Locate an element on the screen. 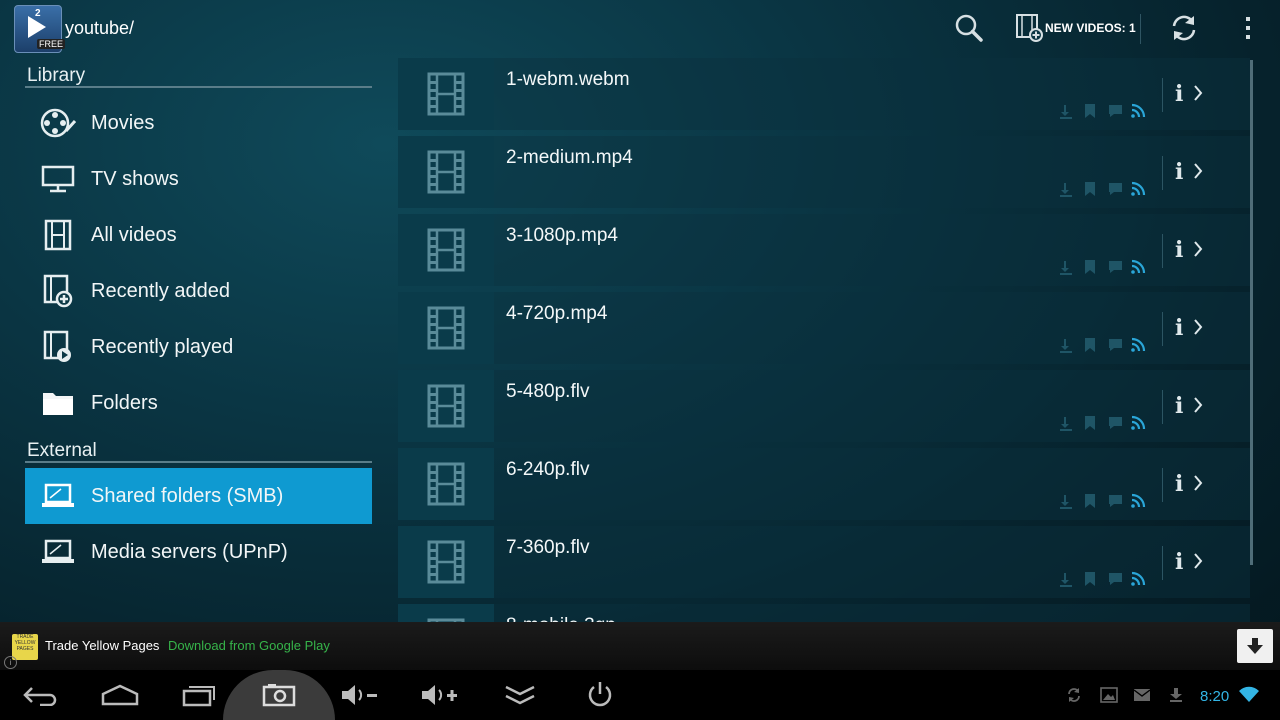 The width and height of the screenshot is (1280, 720). film-reel-icon is located at coordinates (58, 123).